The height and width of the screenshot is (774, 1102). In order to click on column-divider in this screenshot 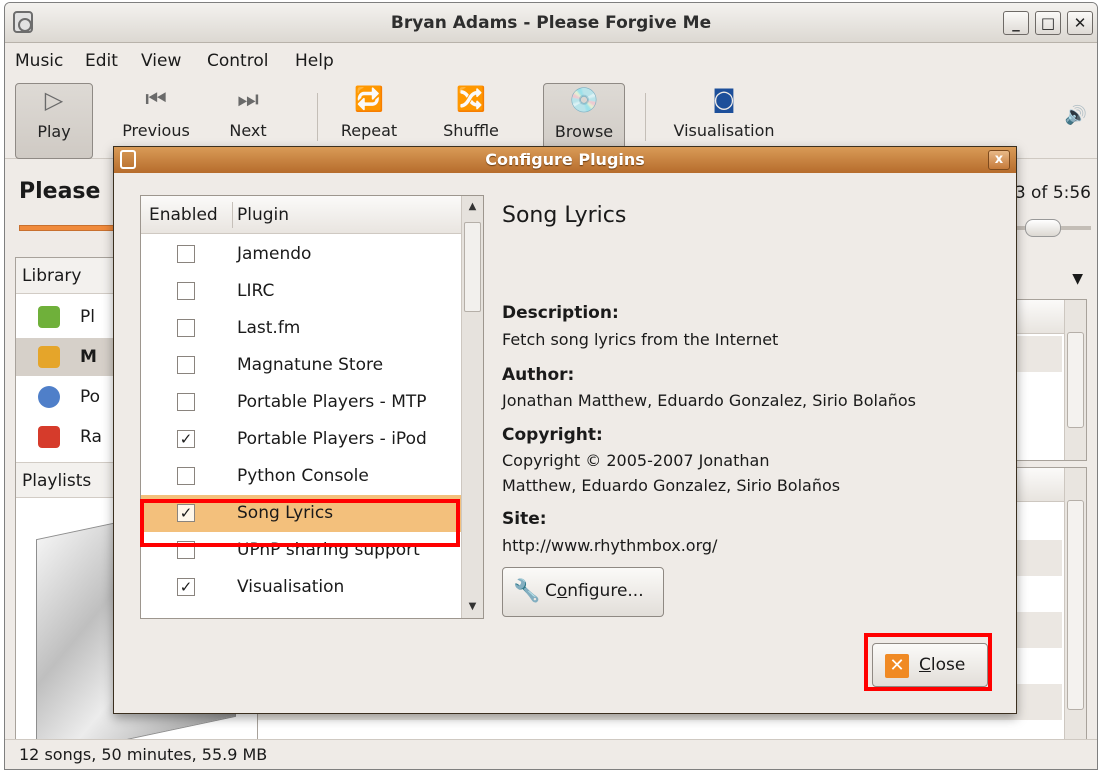, I will do `click(232, 215)`.